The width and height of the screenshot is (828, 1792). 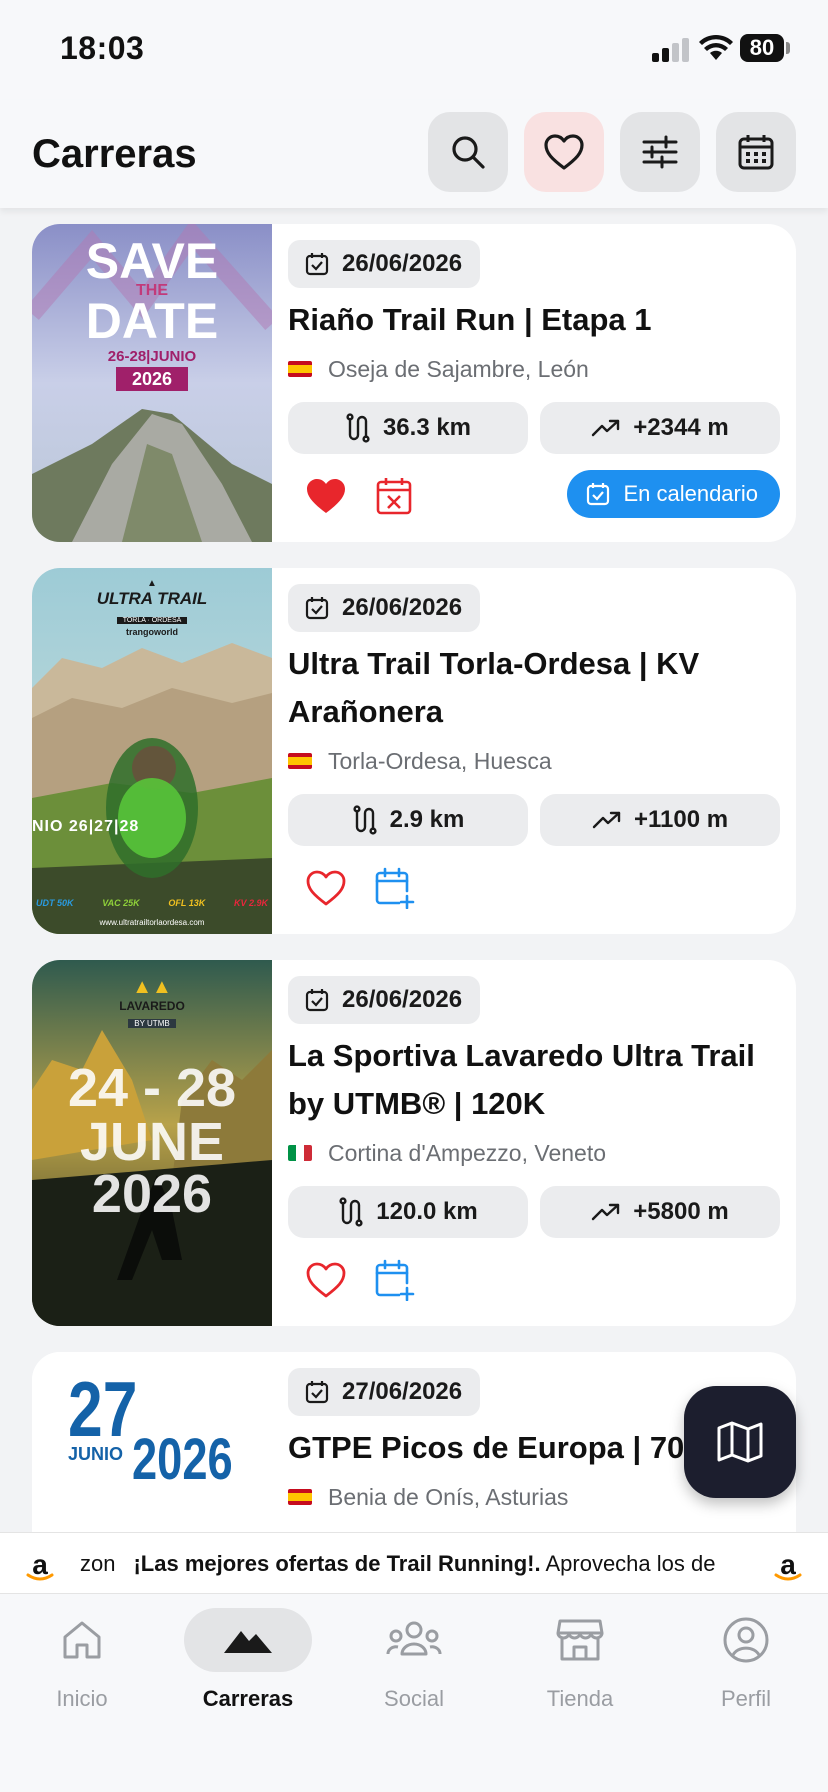 What do you see at coordinates (152, 1006) in the screenshot?
I see `poster-text: LAVAREDO` at bounding box center [152, 1006].